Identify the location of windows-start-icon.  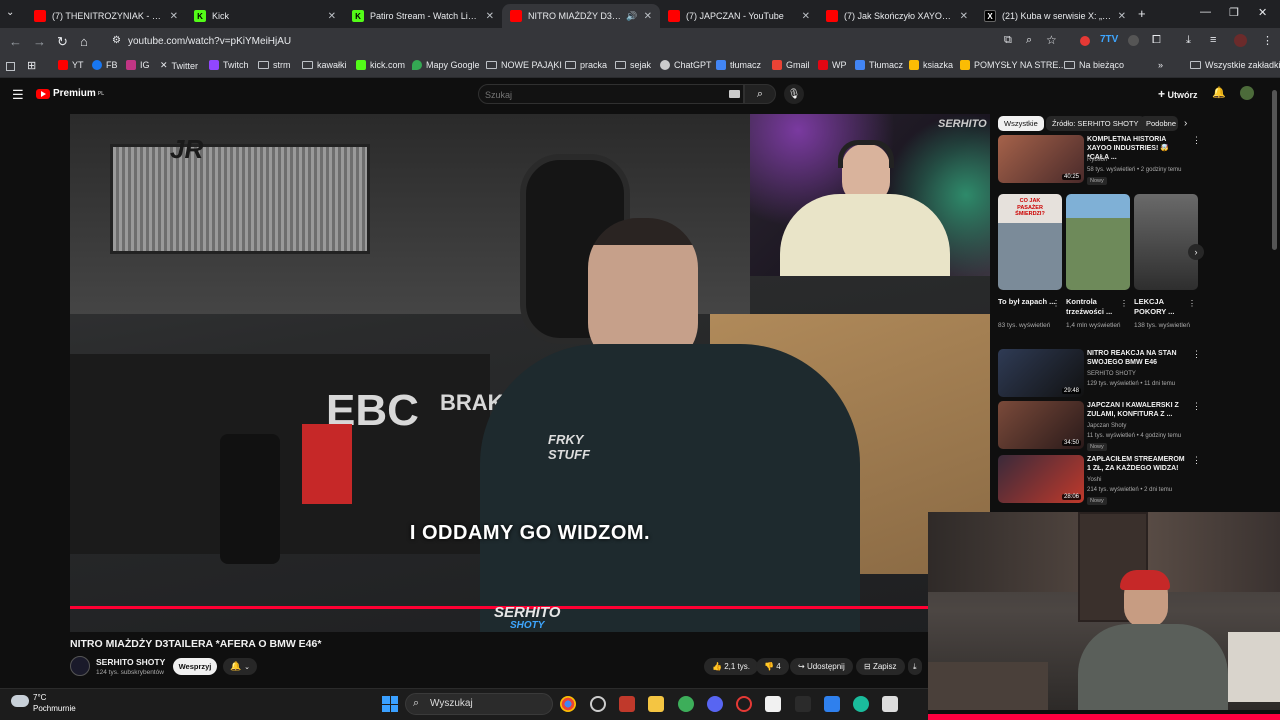
(390, 704).